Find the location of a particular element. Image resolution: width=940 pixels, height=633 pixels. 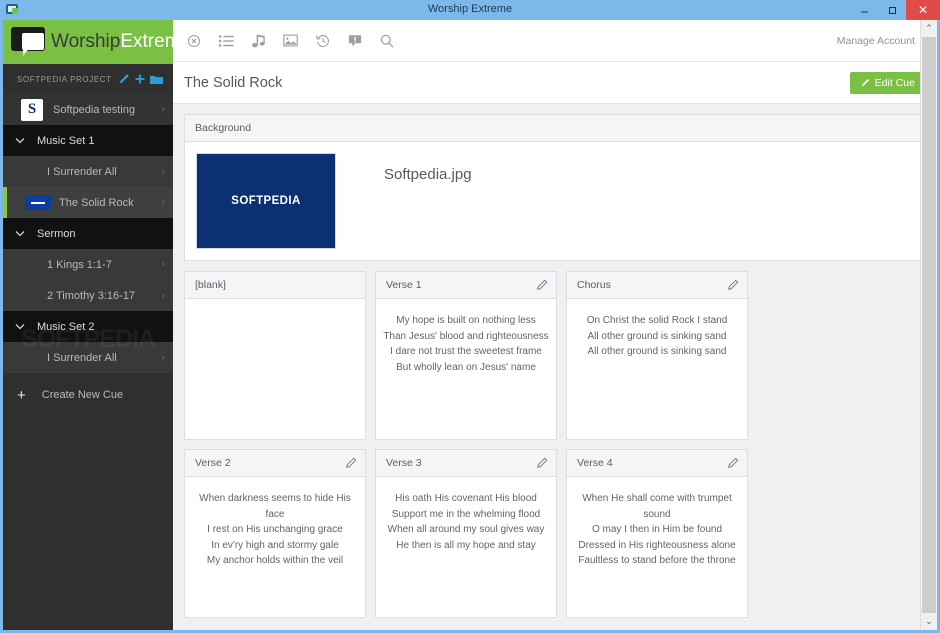

logo-text: WorshipExtreme is located at coordinates (112, 42).